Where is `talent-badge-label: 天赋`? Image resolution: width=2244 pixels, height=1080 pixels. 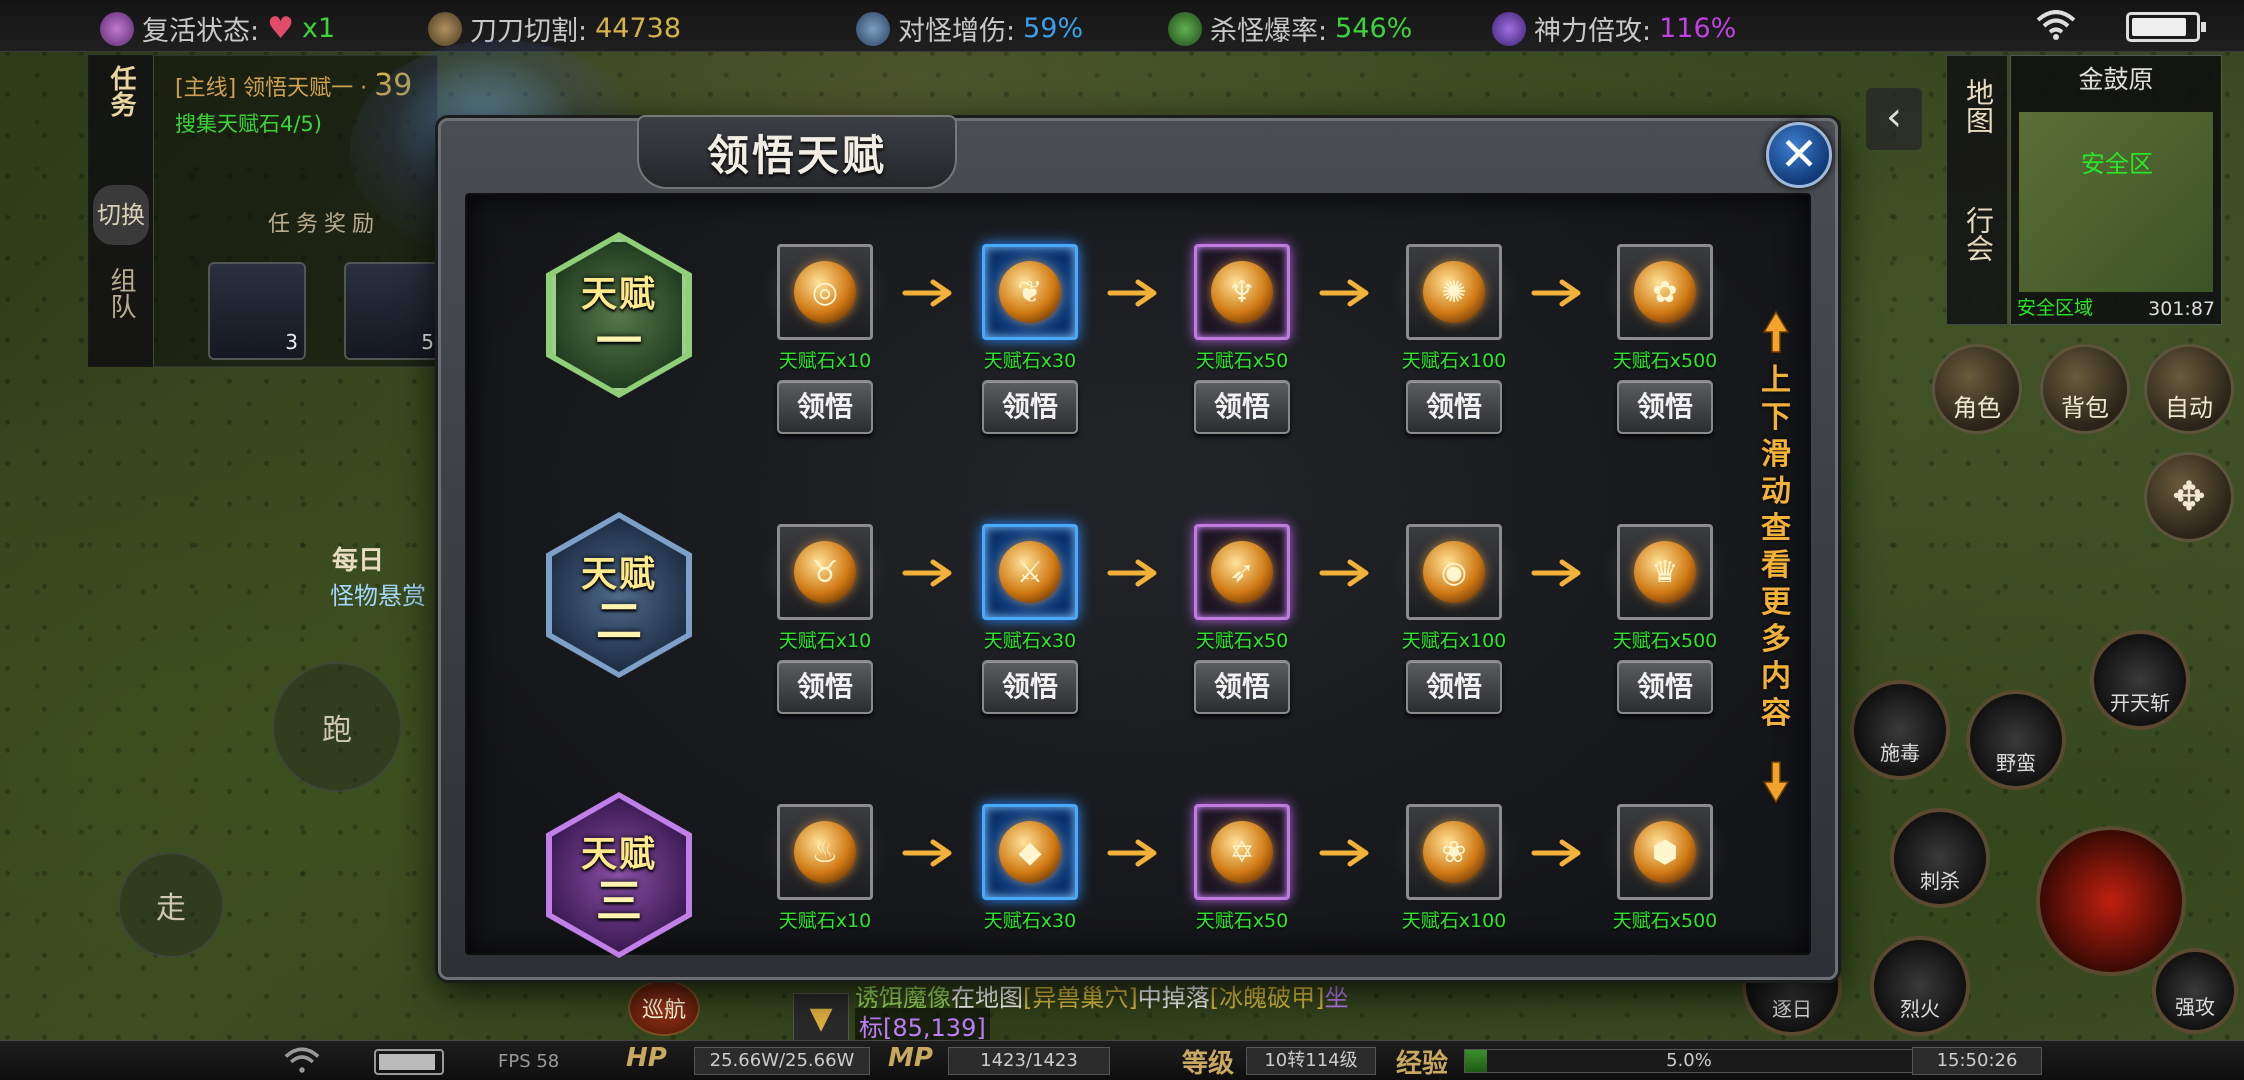
talent-badge-label: 天赋 is located at coordinates (618, 854).